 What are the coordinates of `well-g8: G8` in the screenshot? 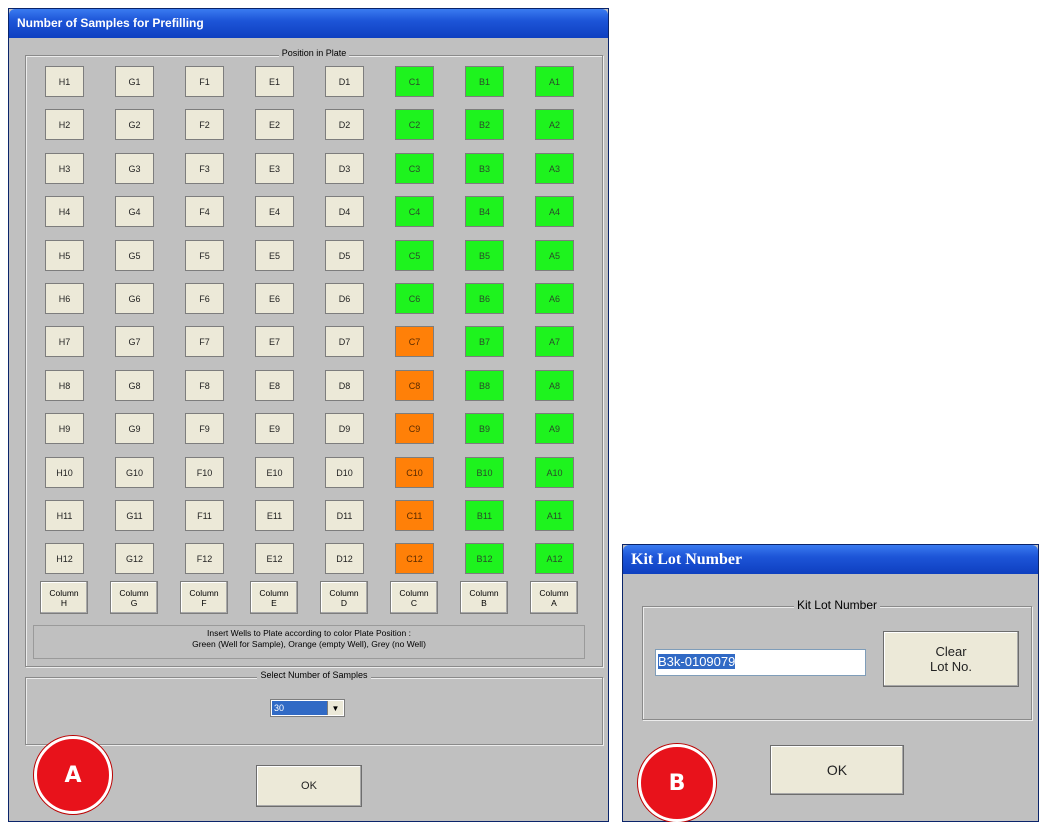 It's located at (134, 385).